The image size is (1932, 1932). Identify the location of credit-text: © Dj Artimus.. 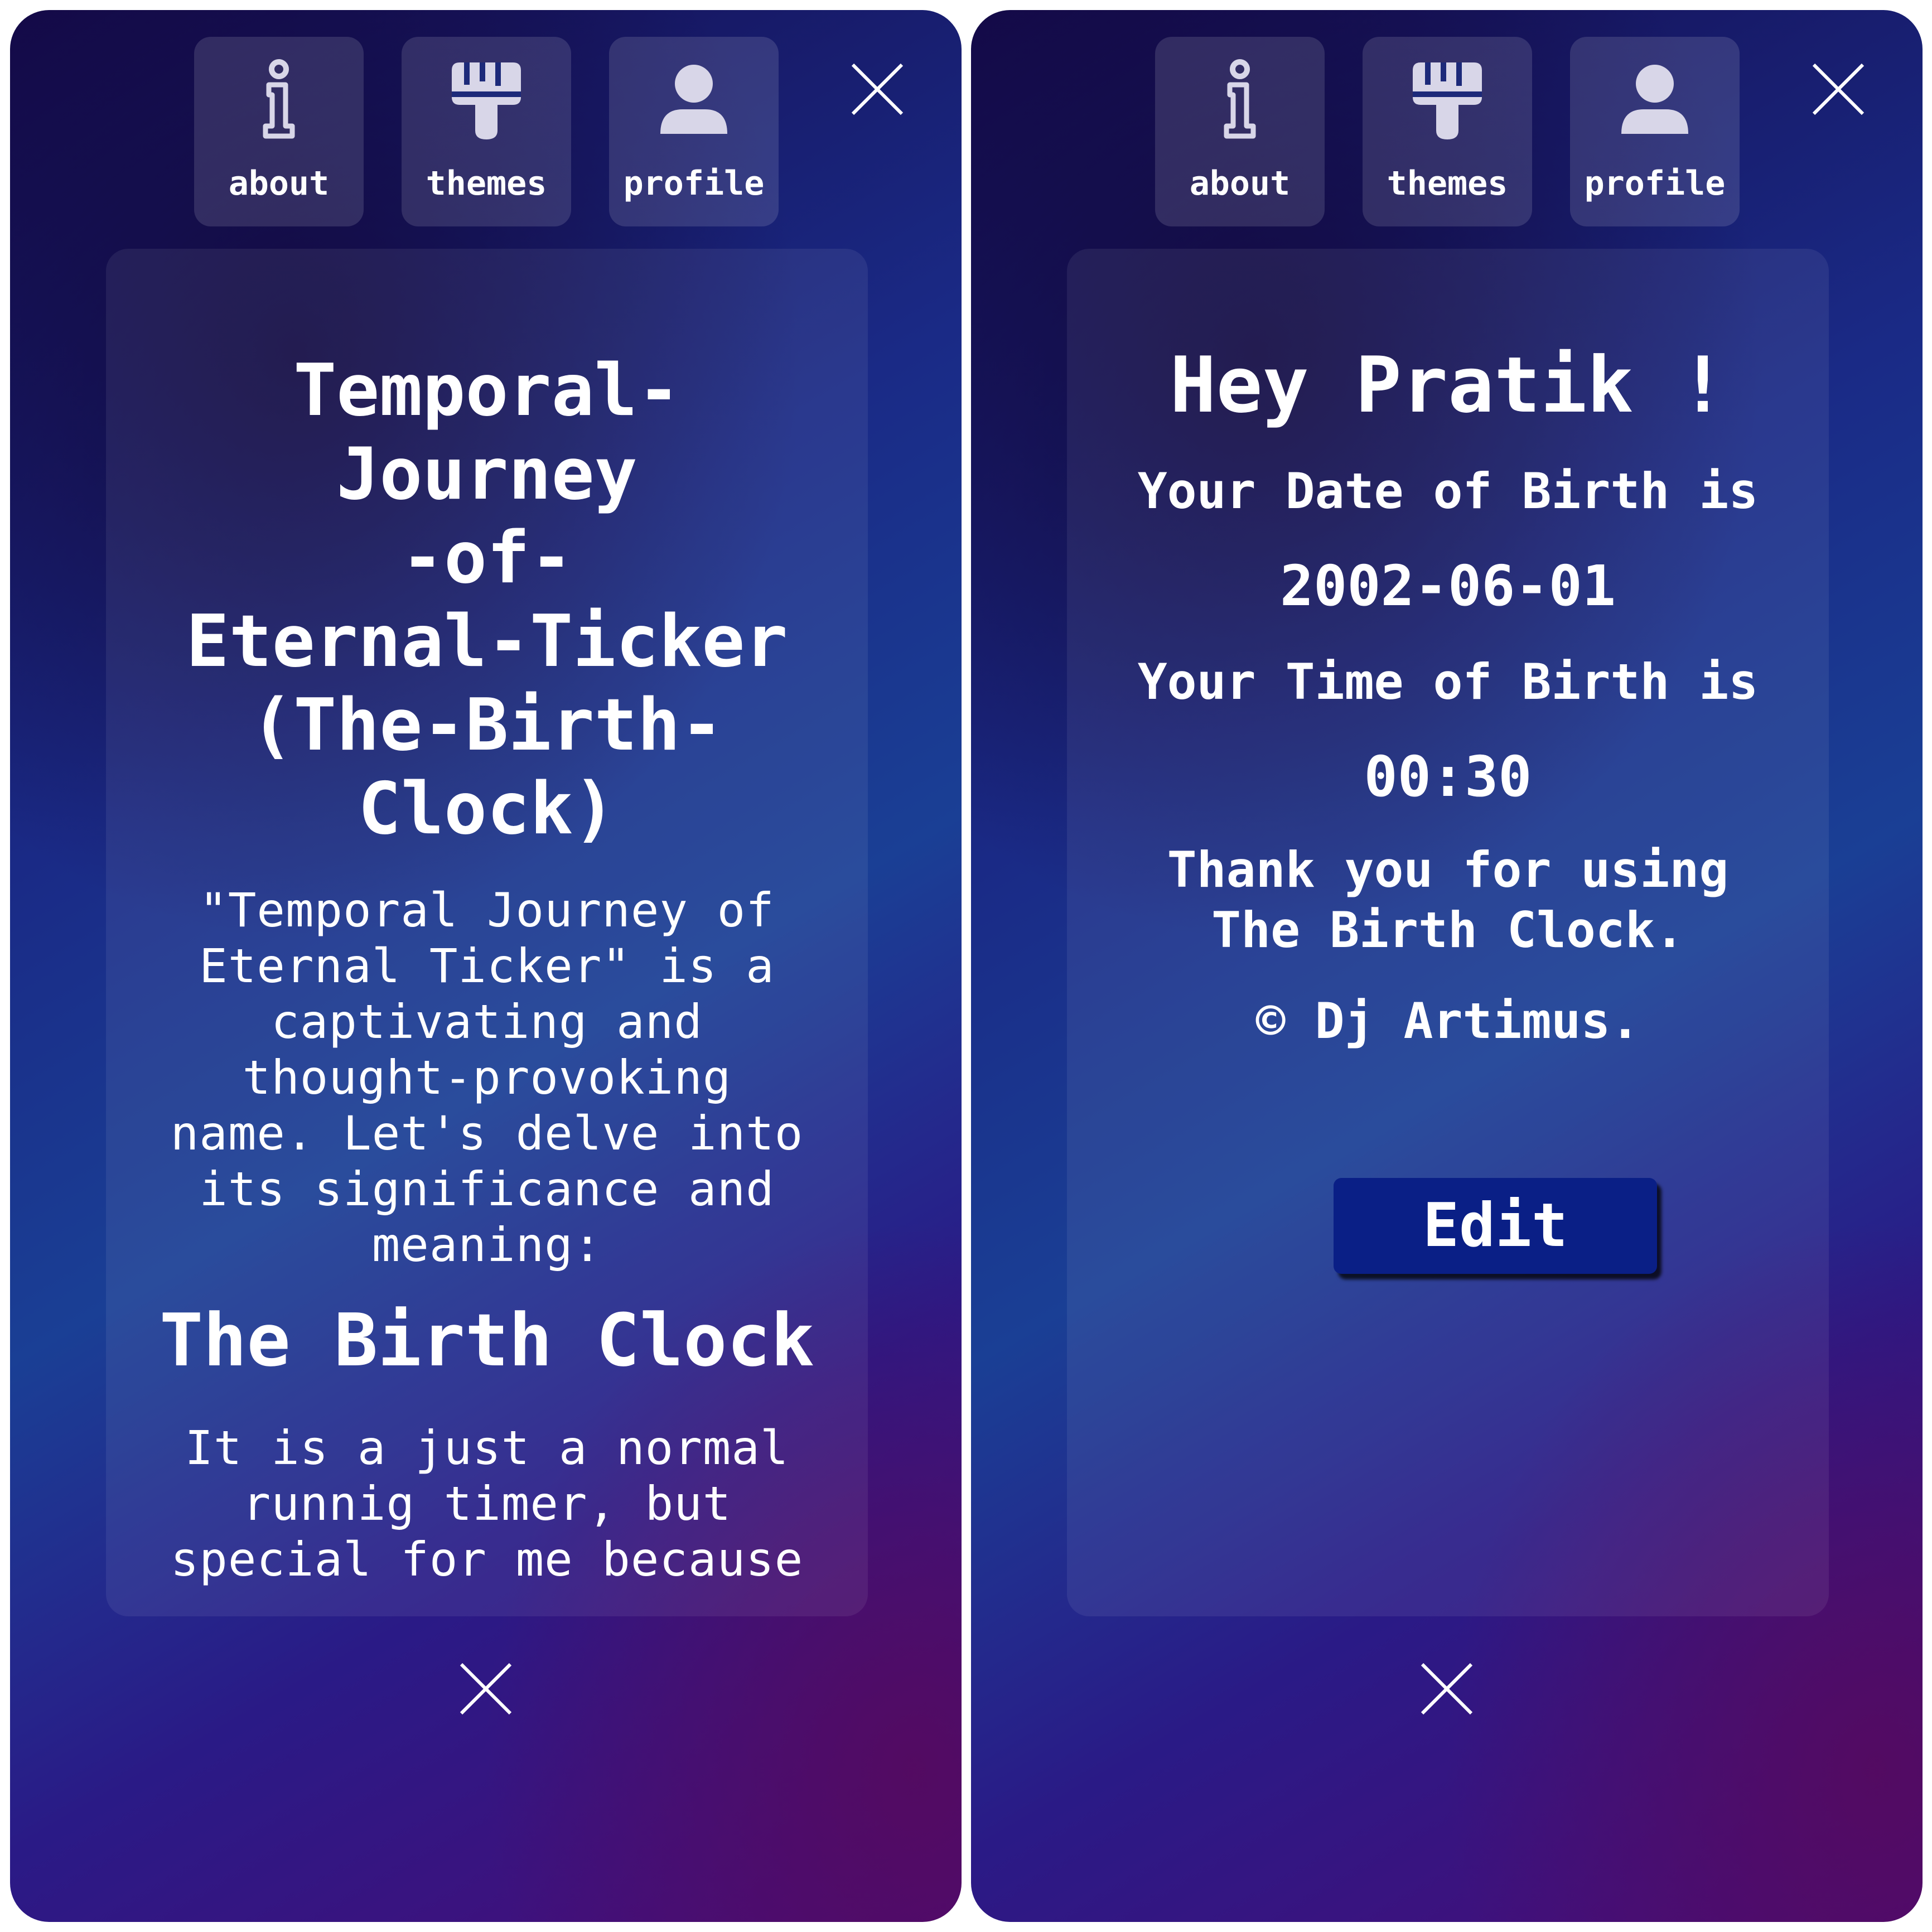
(1447, 1021).